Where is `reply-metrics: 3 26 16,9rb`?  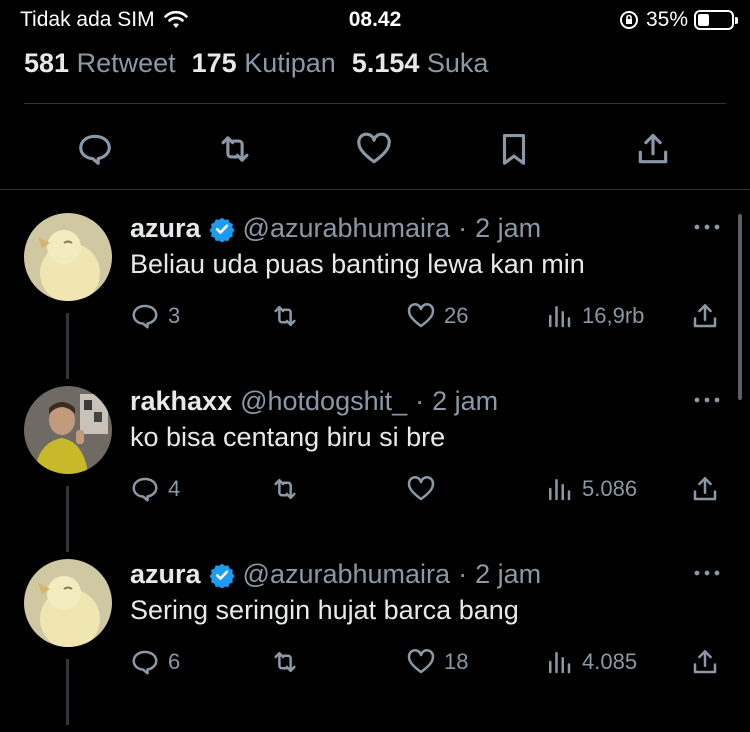 reply-metrics: 3 26 16,9rb is located at coordinates (430, 318).